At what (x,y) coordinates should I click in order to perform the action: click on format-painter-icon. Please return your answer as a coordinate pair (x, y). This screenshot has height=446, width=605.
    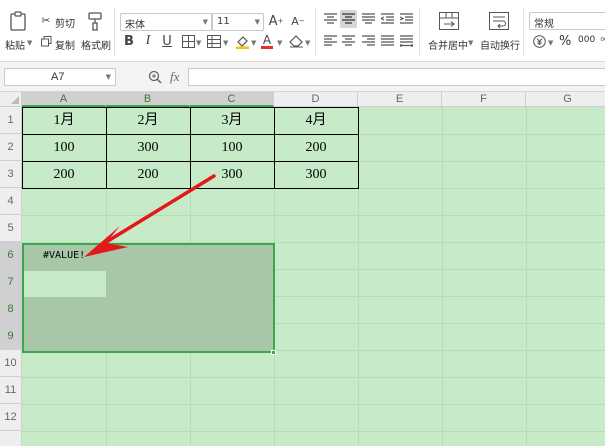
    Looking at the image, I should click on (95, 21).